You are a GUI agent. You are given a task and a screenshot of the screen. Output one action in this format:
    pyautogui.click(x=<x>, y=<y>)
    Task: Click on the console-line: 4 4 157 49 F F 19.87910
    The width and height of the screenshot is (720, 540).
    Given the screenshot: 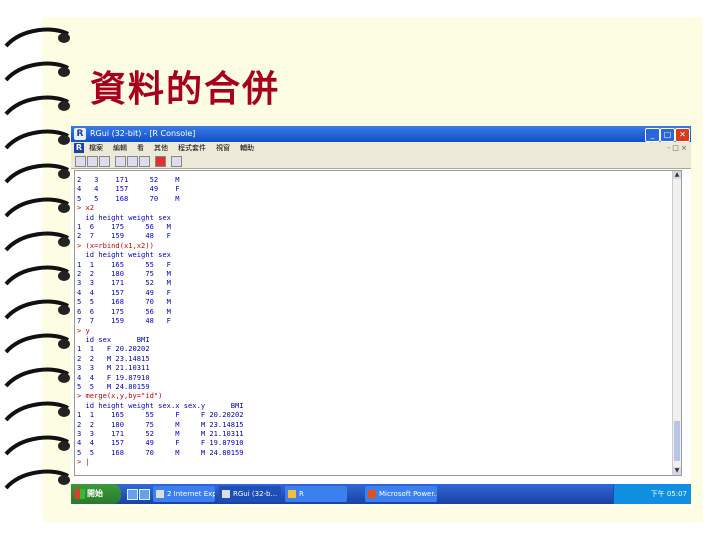 What is the action you would take?
    pyautogui.click(x=160, y=443)
    